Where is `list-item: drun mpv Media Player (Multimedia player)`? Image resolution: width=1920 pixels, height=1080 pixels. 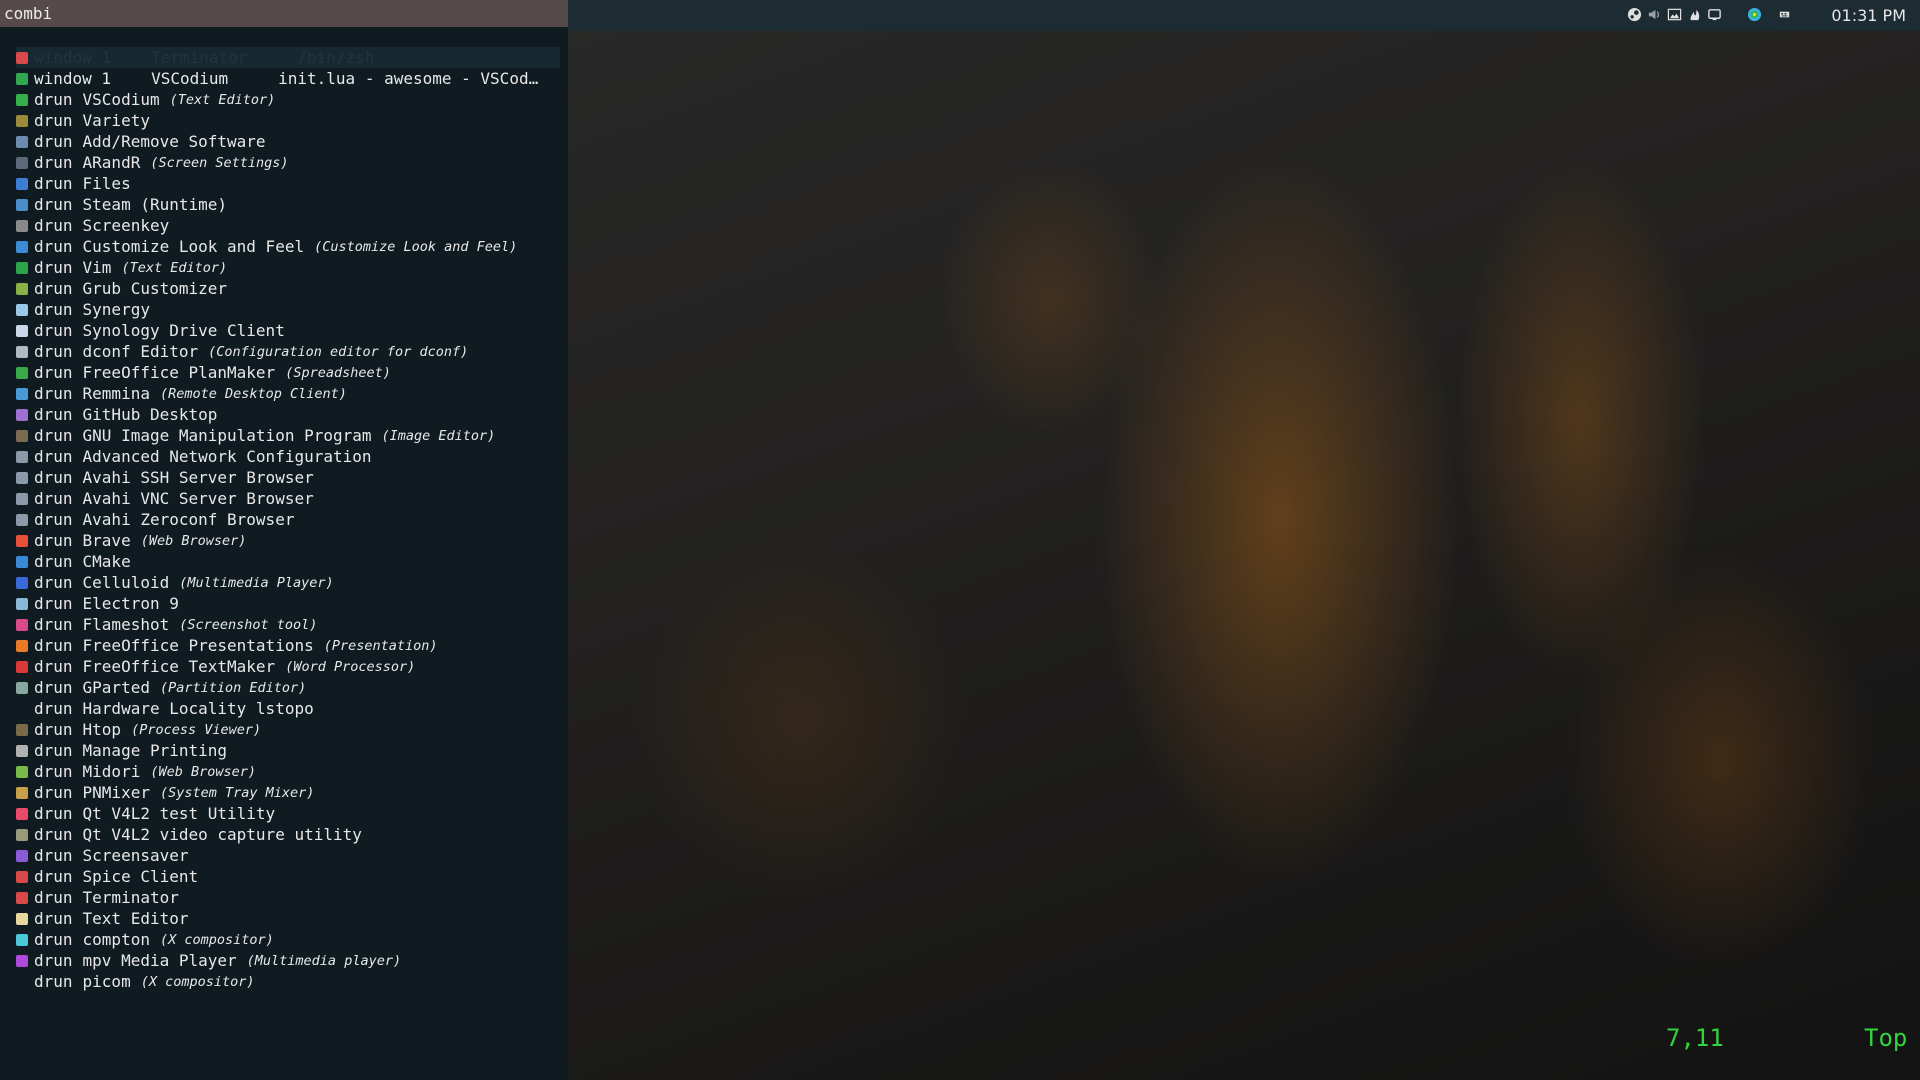 list-item: drun mpv Media Player (Multimedia player) is located at coordinates (288, 960).